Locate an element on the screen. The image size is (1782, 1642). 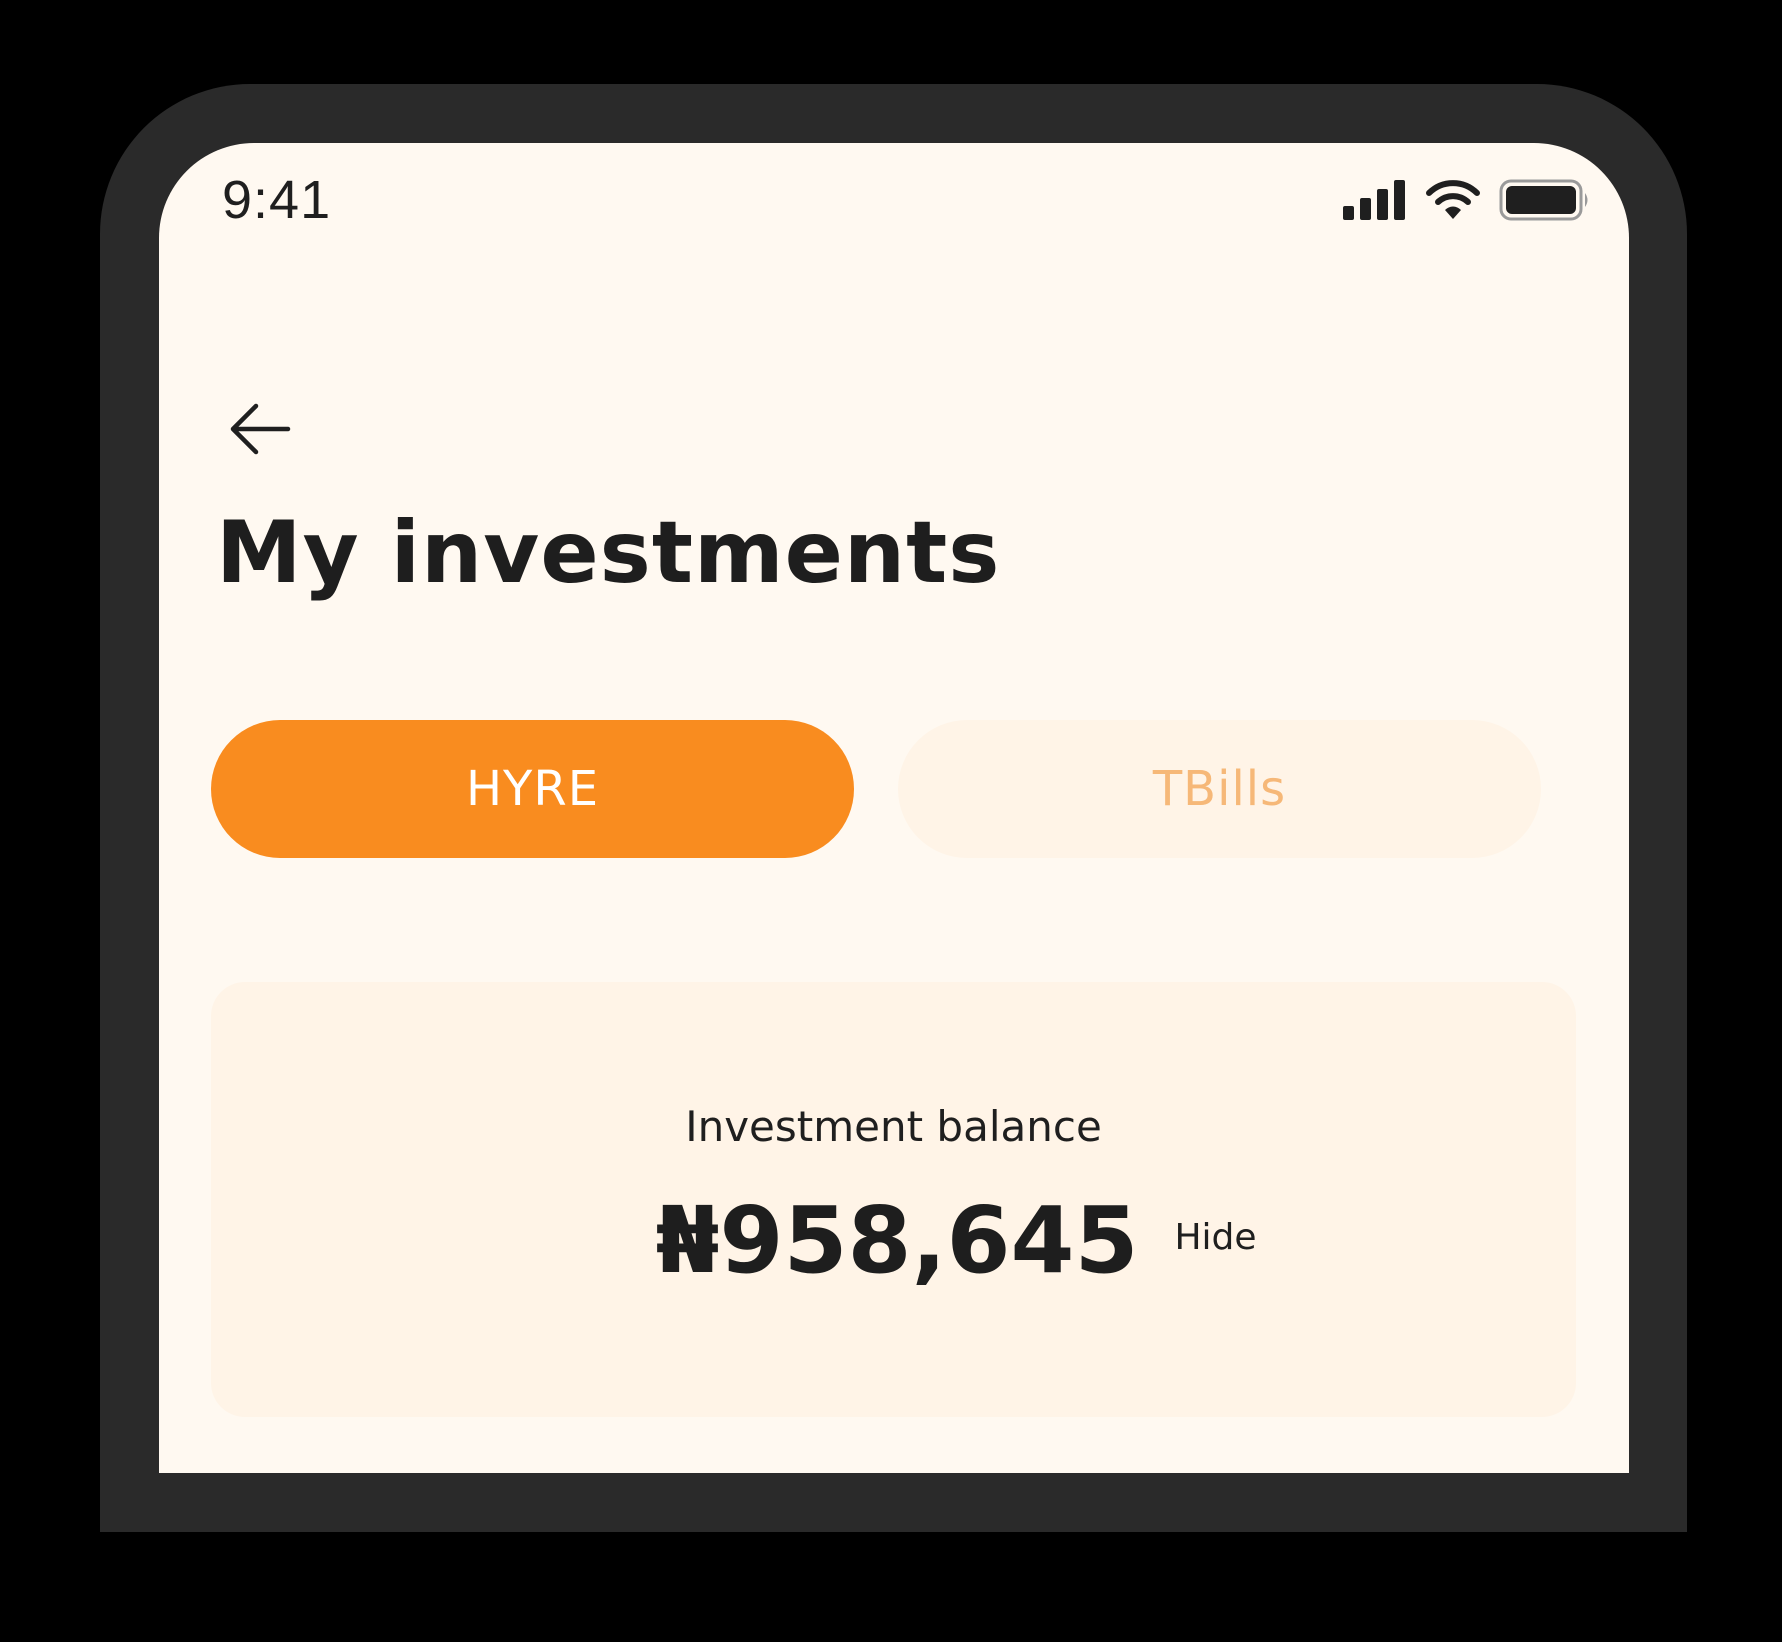
back-button is located at coordinates (260, 429).